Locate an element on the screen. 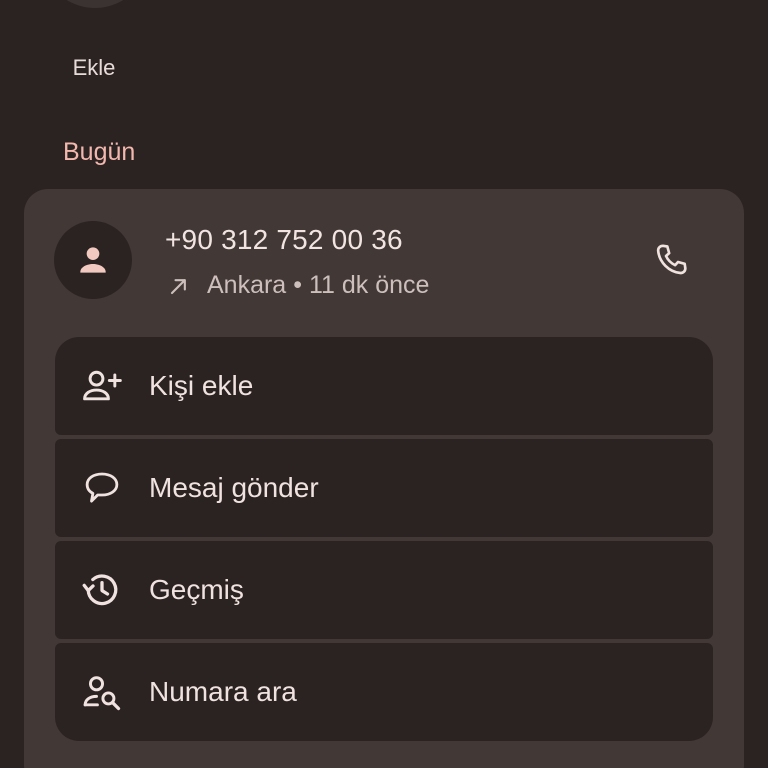 The height and width of the screenshot is (768, 768). add-favorite-label: Ekle is located at coordinates (94, 67).